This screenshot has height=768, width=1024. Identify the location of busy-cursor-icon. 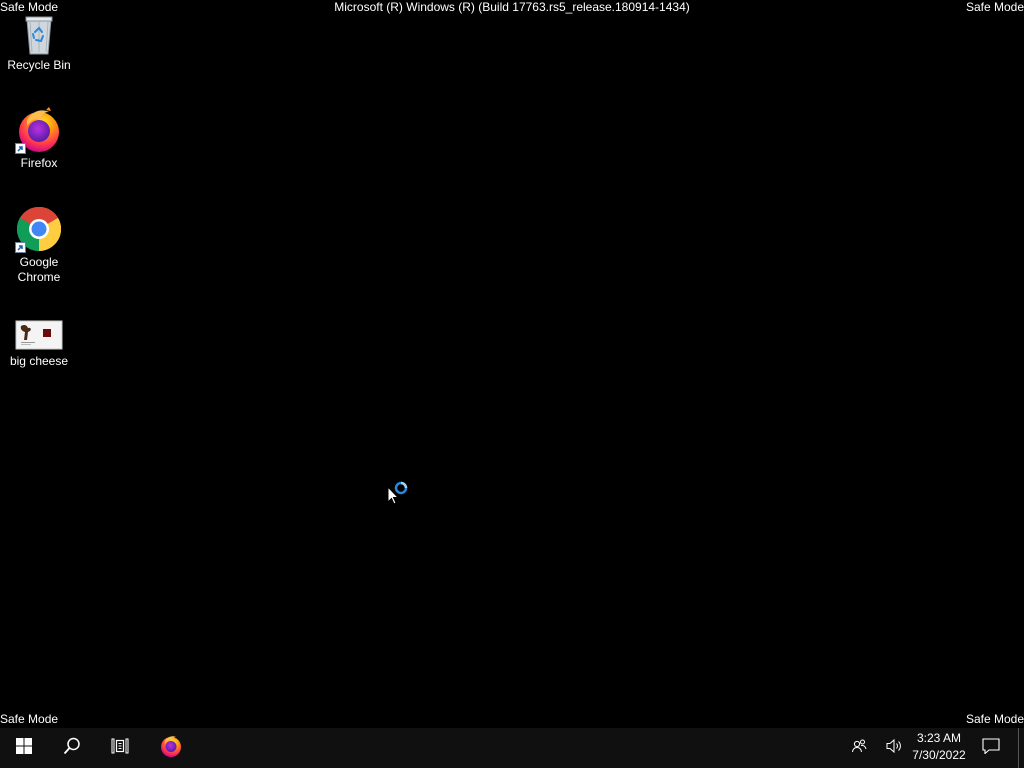
(400, 493).